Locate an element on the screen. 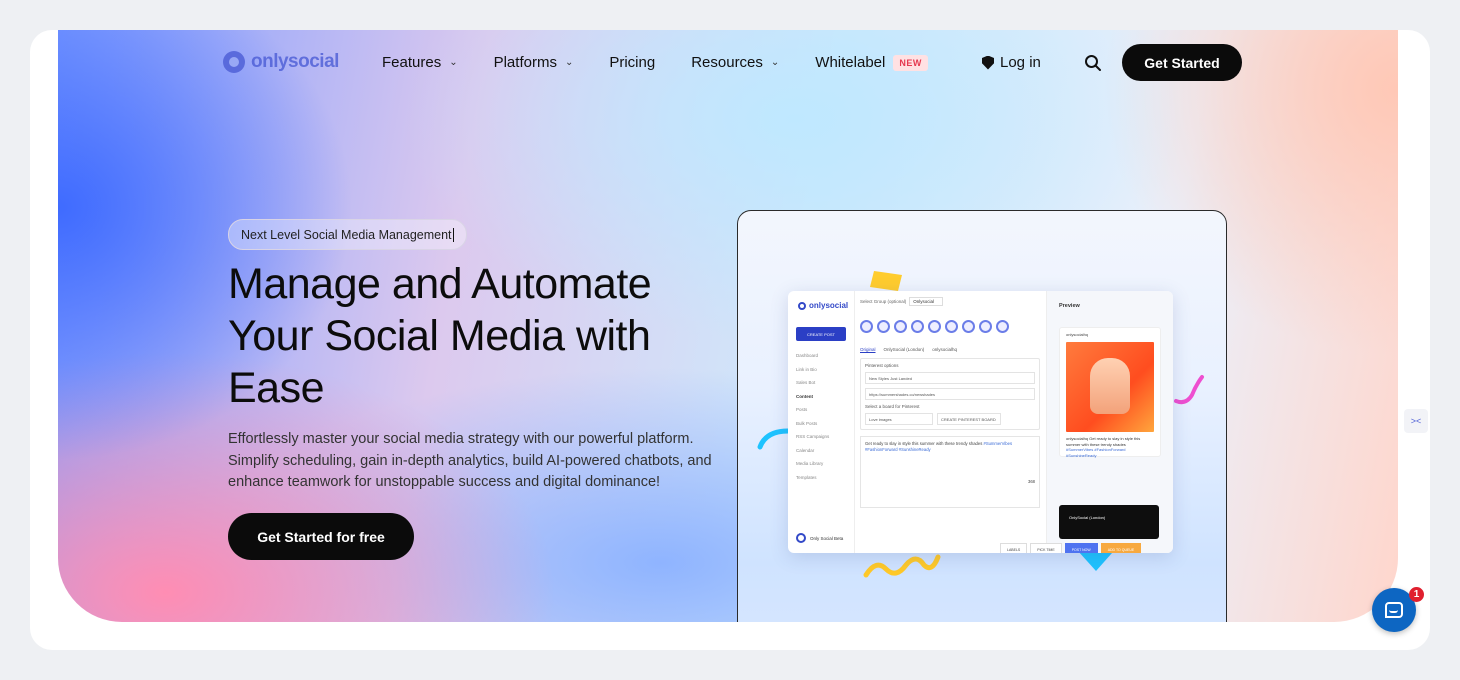 The width and height of the screenshot is (1460, 680). cyan-curve is located at coordinates (774, 439).